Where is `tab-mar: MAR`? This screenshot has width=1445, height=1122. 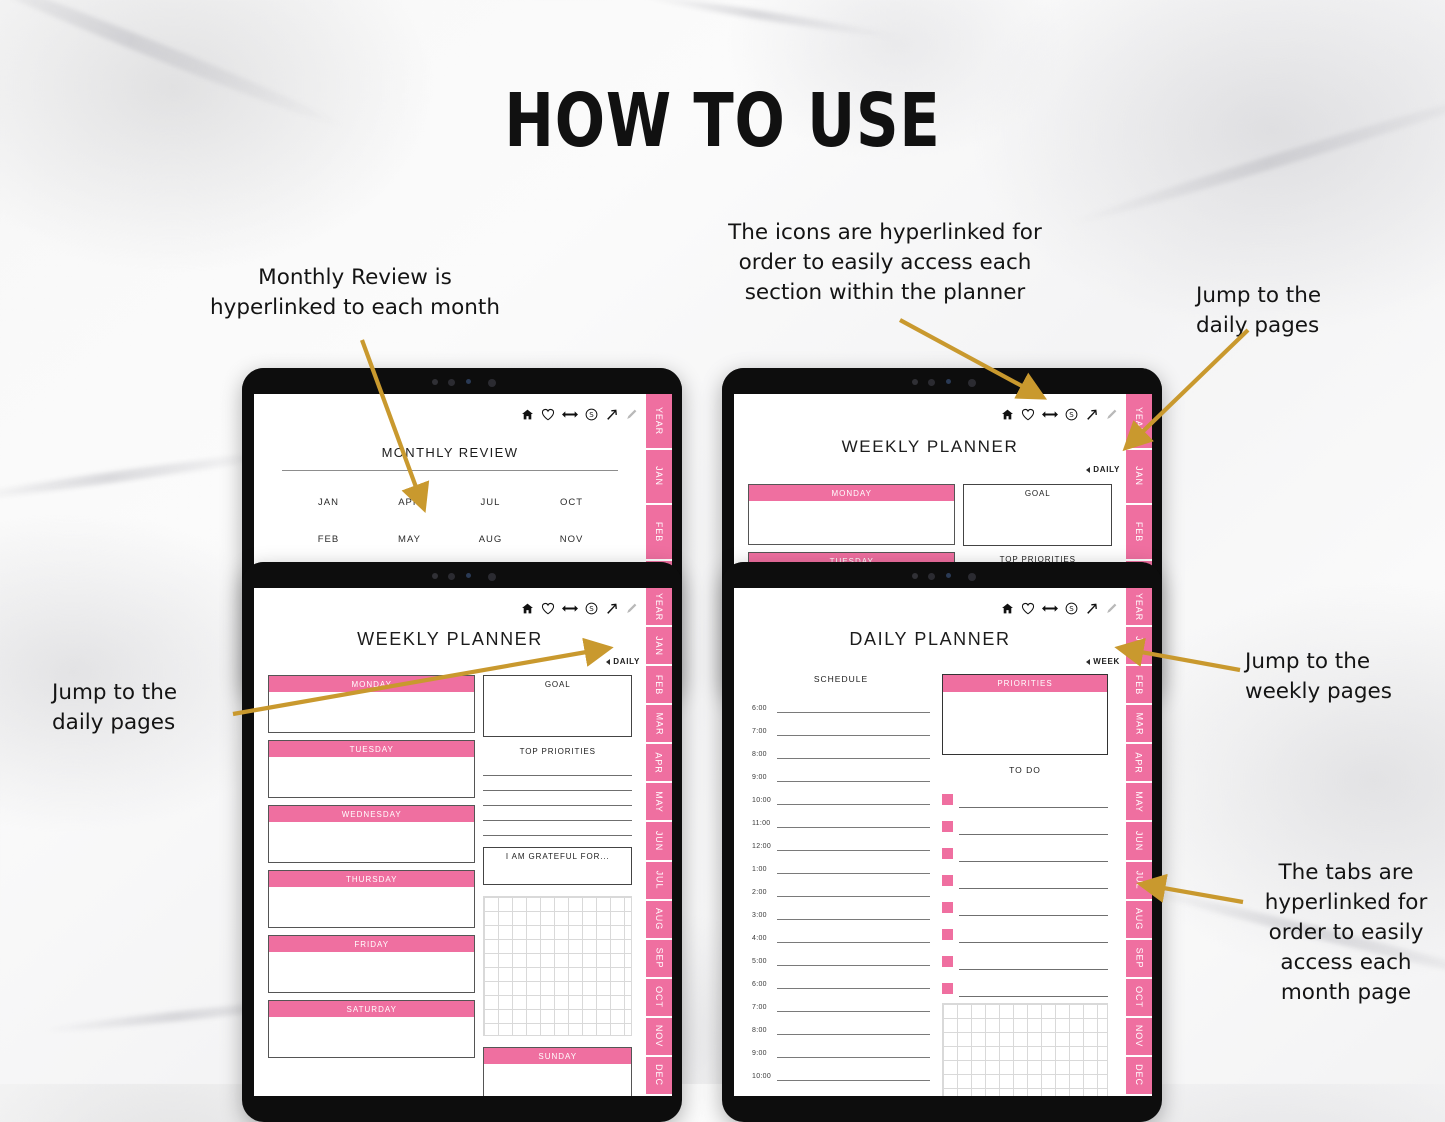
tab-mar: MAR is located at coordinates (1139, 725).